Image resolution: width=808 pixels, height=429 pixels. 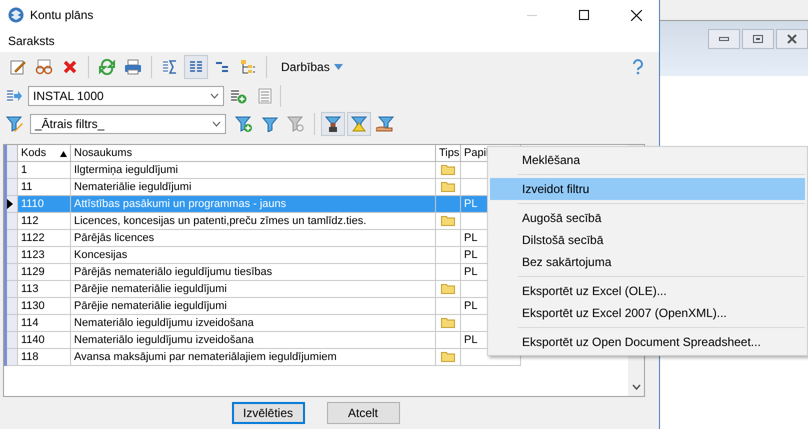 I want to click on context-menu-item: Meklēšana, so click(x=647, y=160).